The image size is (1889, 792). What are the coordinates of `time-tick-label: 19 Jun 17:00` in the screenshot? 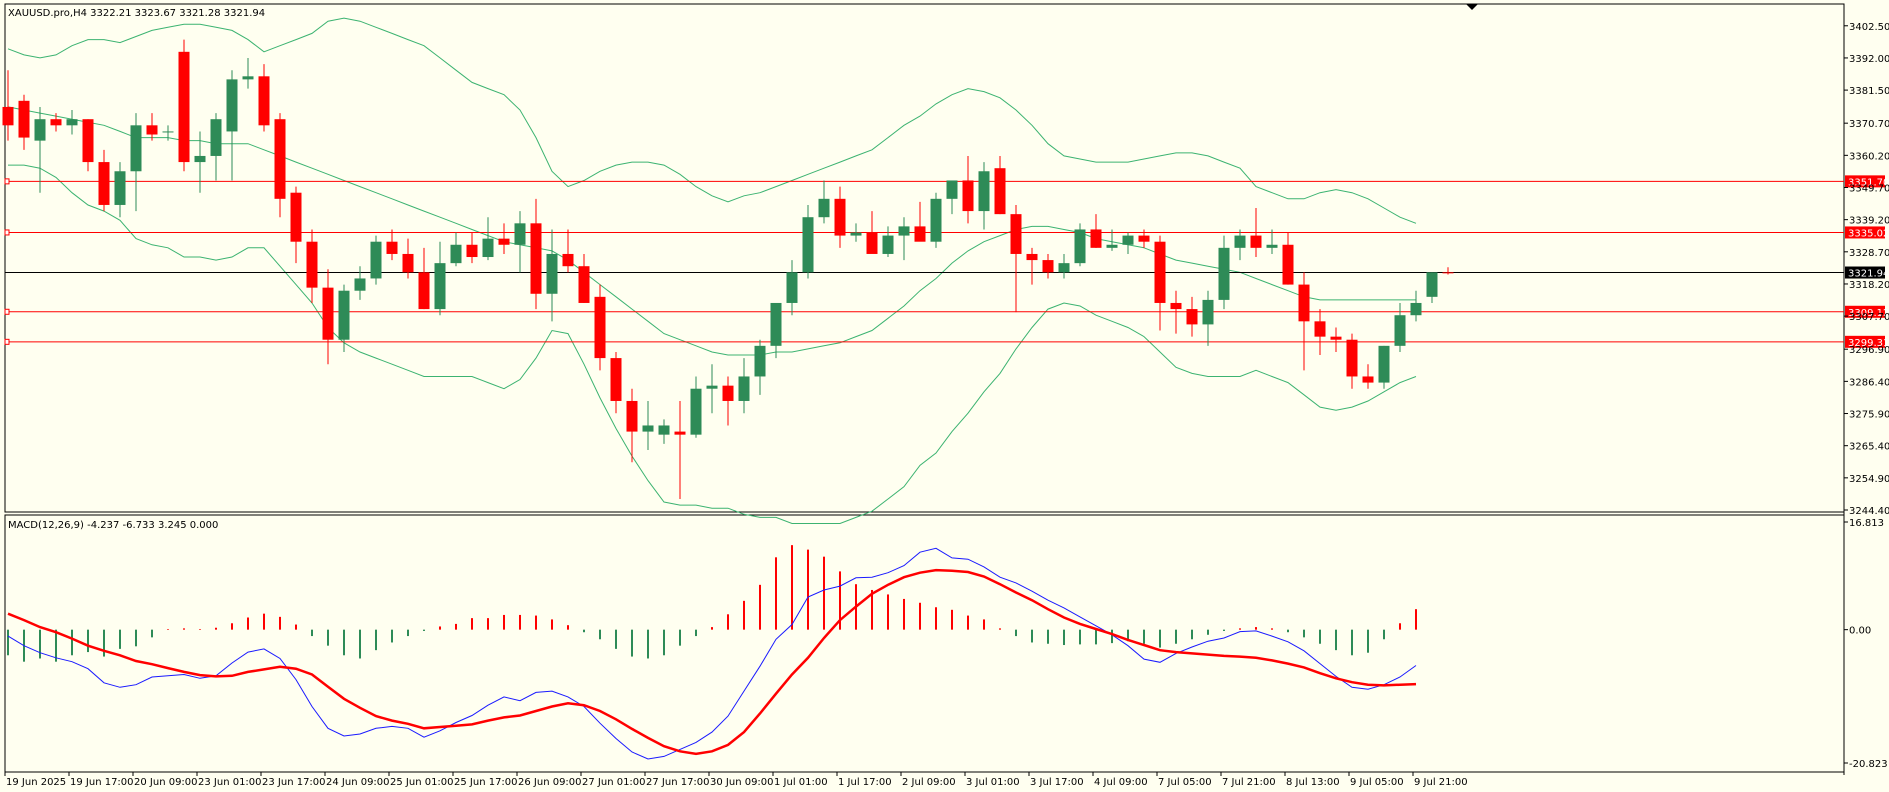 It's located at (102, 782).